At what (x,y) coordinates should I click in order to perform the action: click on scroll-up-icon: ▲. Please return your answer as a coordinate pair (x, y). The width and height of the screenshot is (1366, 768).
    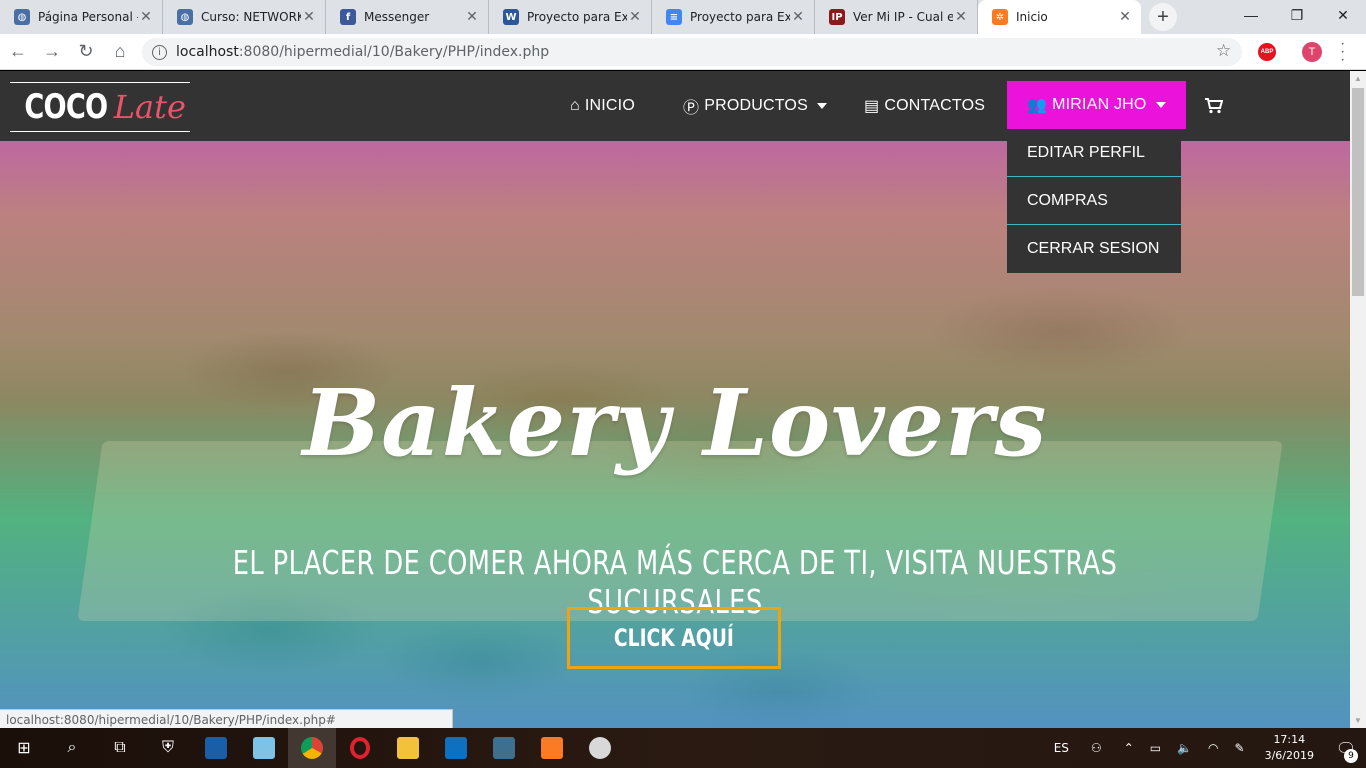
    Looking at the image, I should click on (1358, 78).